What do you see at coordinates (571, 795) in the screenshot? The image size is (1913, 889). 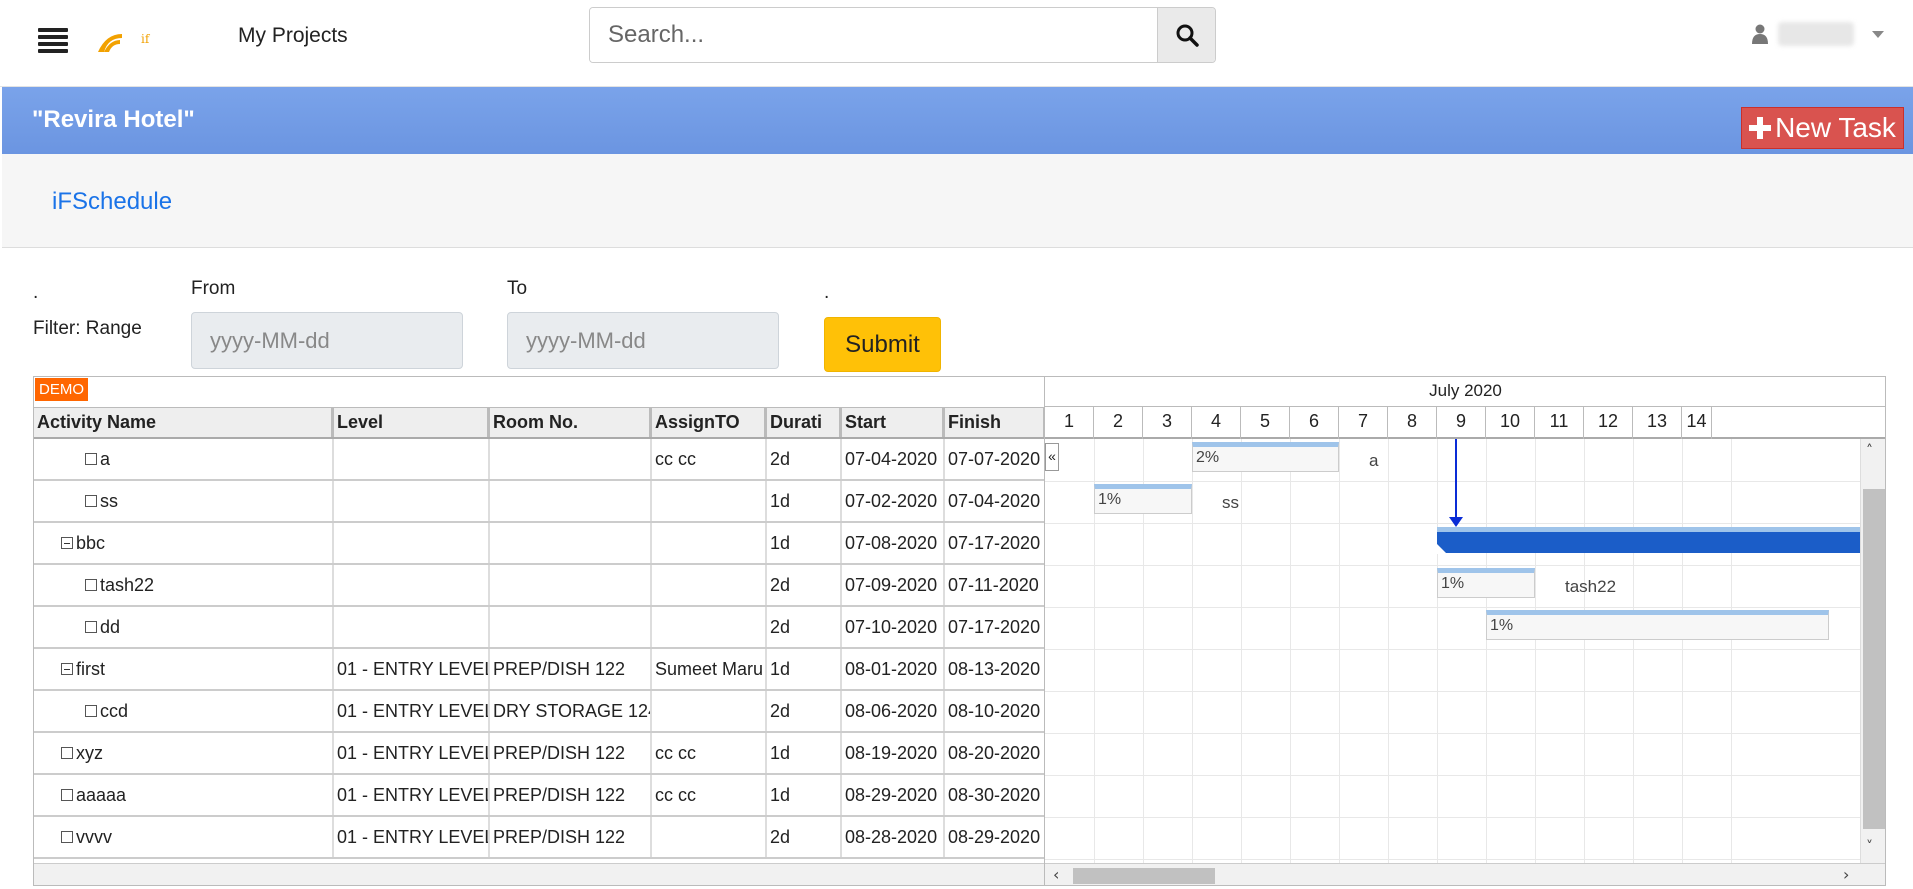 I see `cell-room: PREP/DISH 122` at bounding box center [571, 795].